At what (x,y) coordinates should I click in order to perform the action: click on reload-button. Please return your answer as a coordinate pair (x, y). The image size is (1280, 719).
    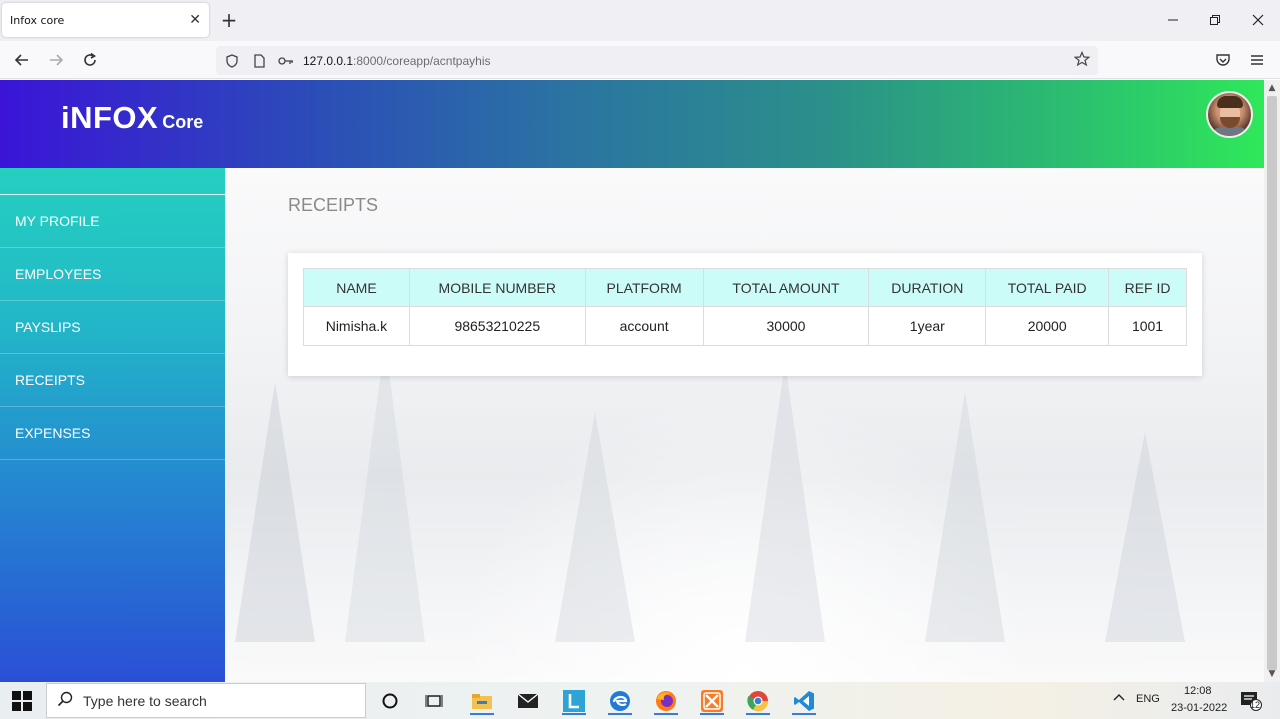
    Looking at the image, I should click on (90, 60).